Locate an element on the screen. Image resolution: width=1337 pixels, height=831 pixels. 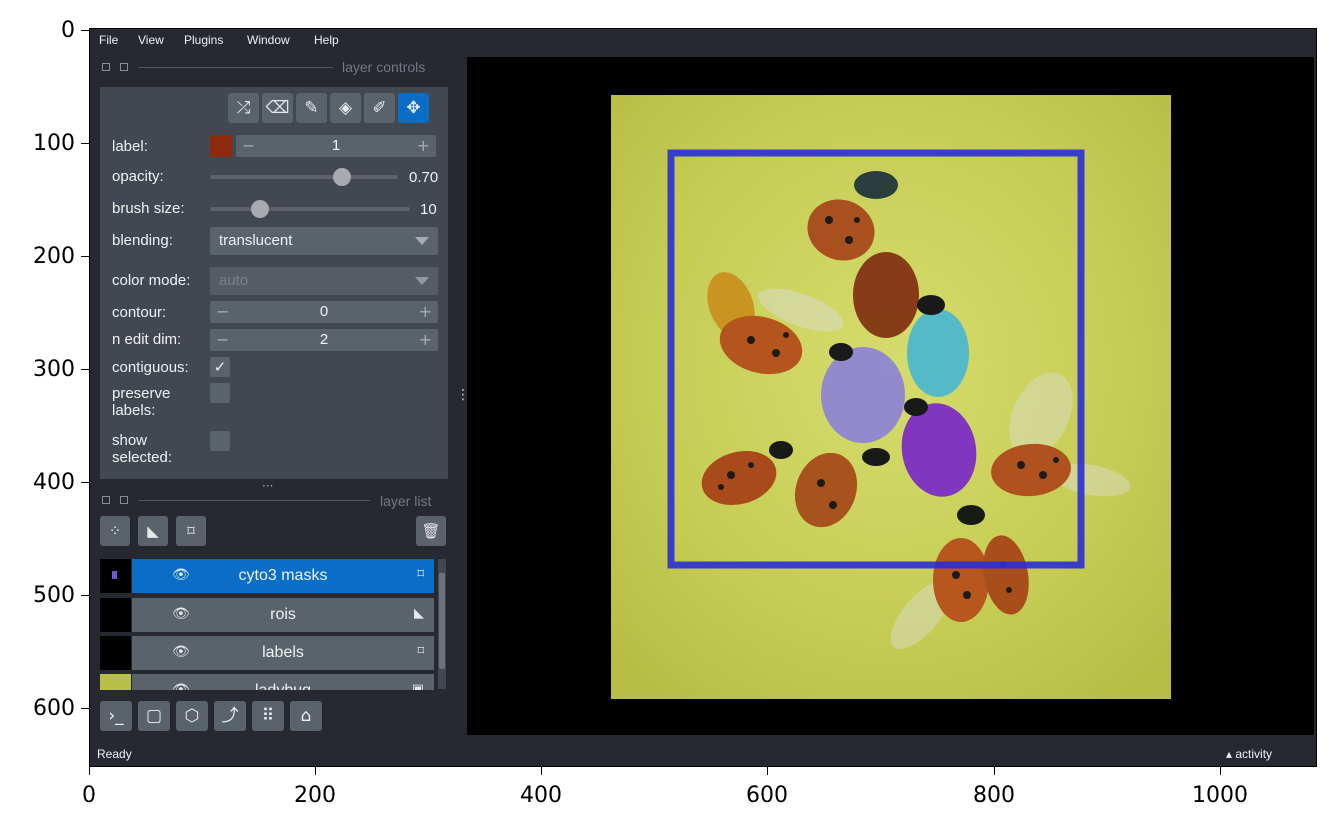
paint-brush-icon: ✎ is located at coordinates (311, 108).